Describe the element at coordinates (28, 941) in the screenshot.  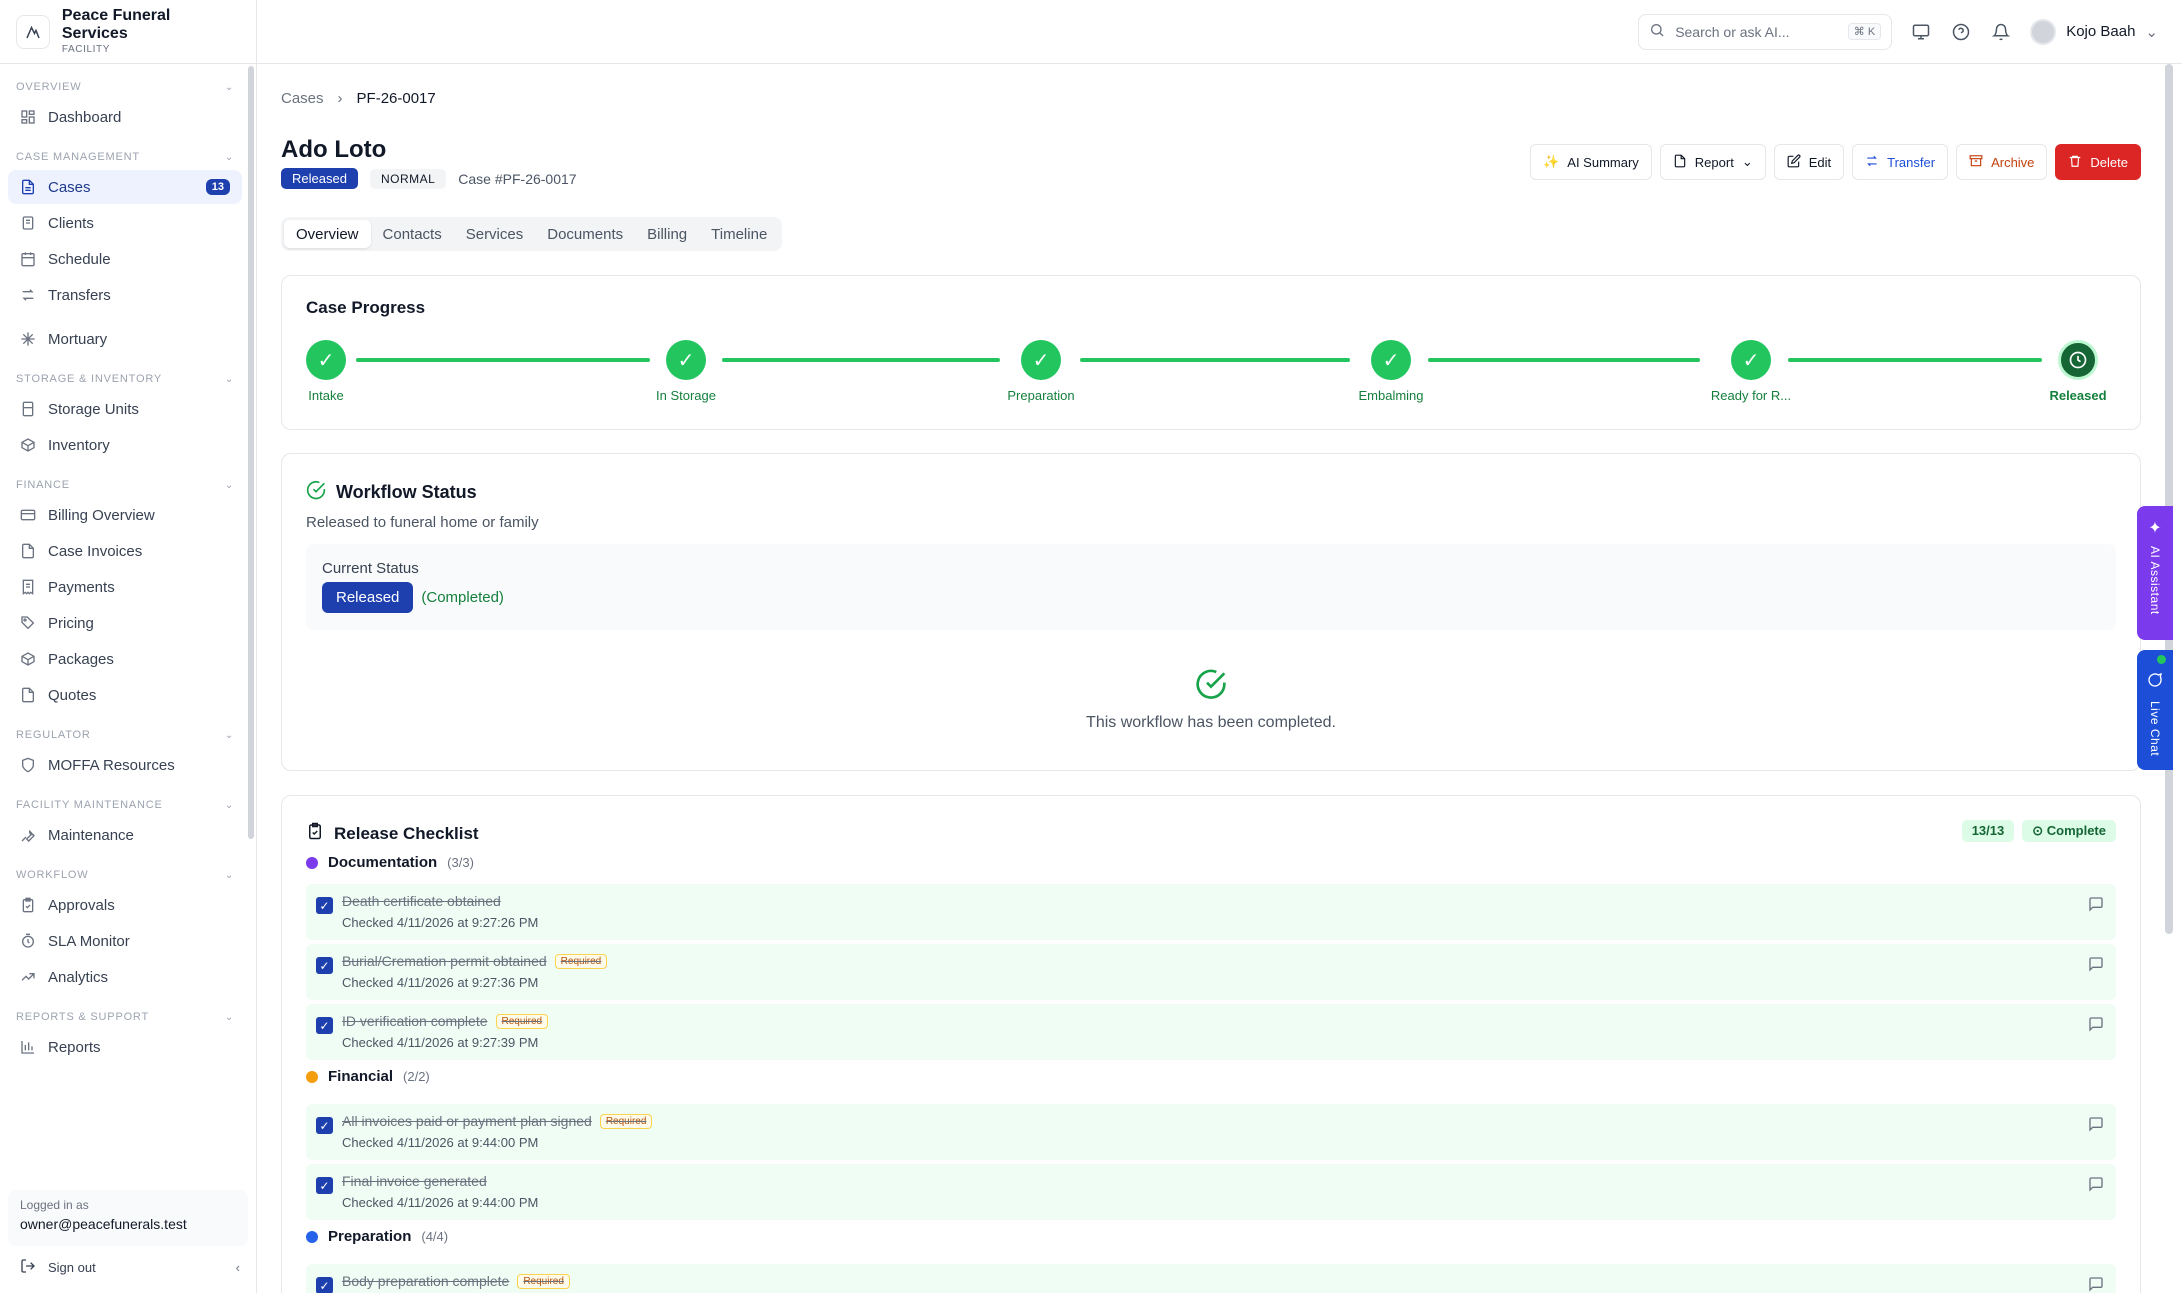
I see `timer-icon` at that location.